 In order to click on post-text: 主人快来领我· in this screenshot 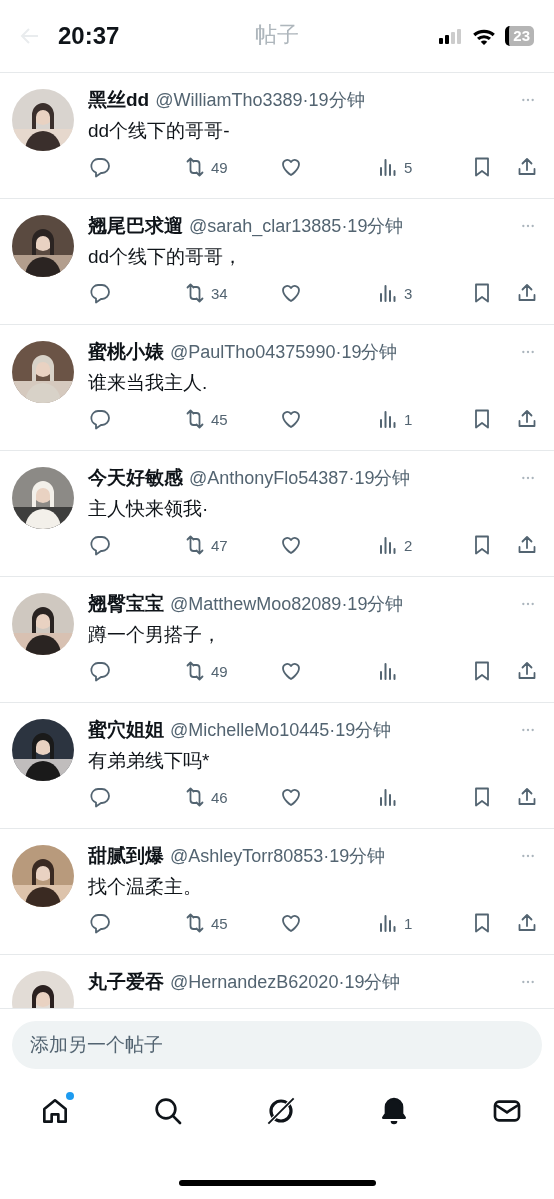, I will do `click(149, 509)`.